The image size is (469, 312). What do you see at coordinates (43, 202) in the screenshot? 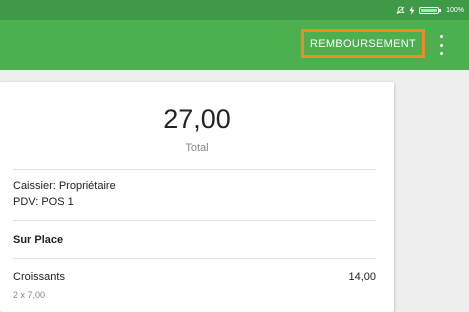
I see `pos-text: PDV: POS 1` at bounding box center [43, 202].